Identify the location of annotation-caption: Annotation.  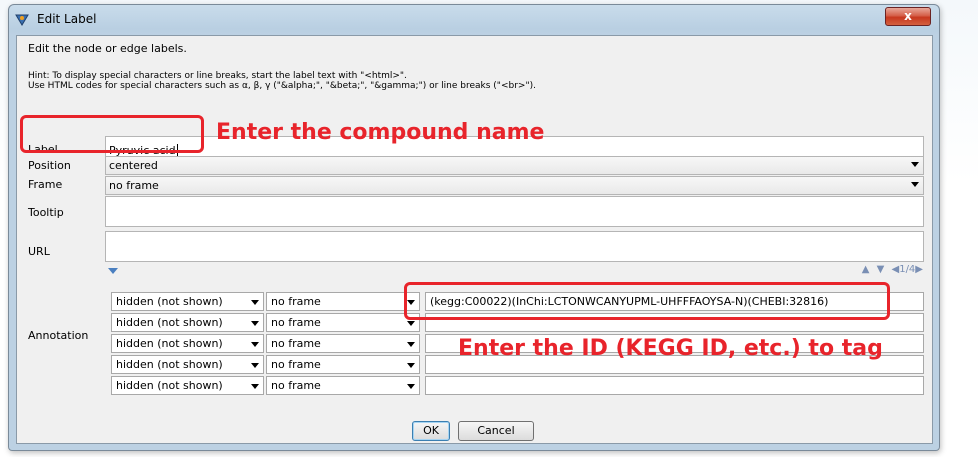
(58, 335).